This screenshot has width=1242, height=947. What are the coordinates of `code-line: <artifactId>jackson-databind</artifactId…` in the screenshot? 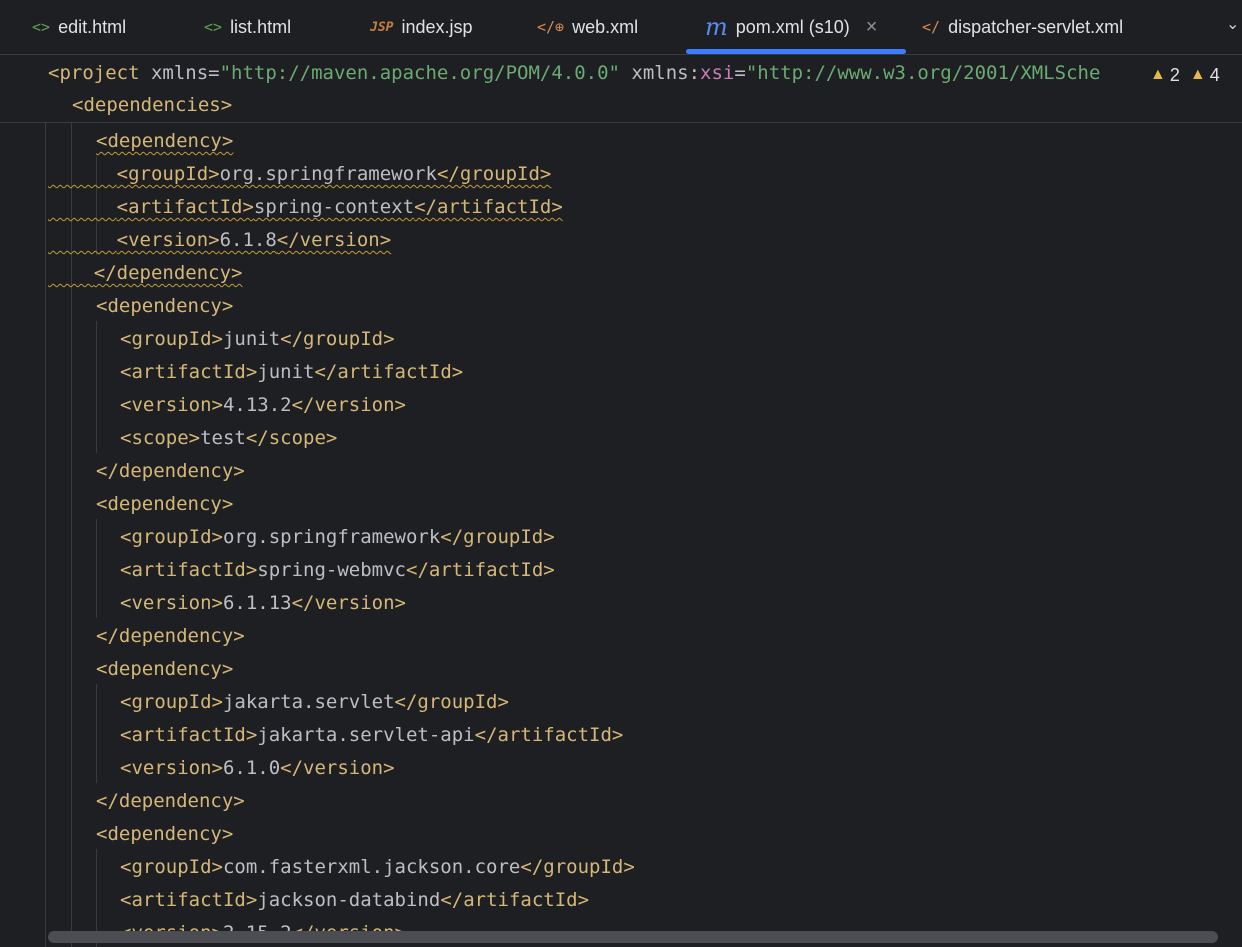 It's located at (354, 900).